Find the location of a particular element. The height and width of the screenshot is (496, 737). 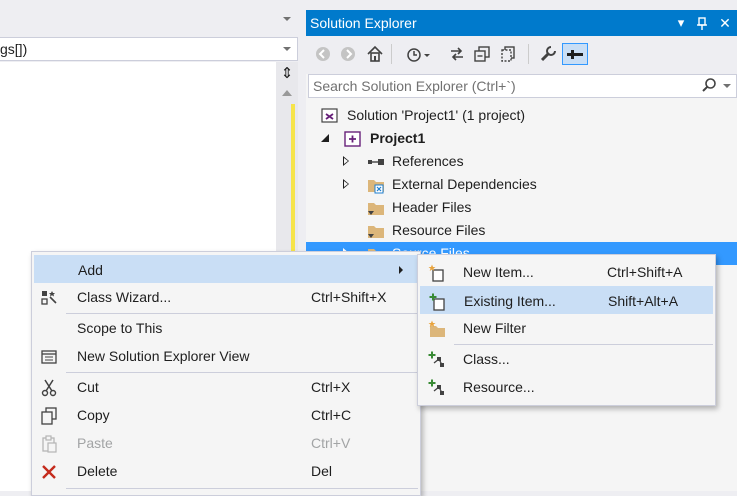

menu-item-new-solution-explorer-view: New Solution Explorer View is located at coordinates (226, 356).